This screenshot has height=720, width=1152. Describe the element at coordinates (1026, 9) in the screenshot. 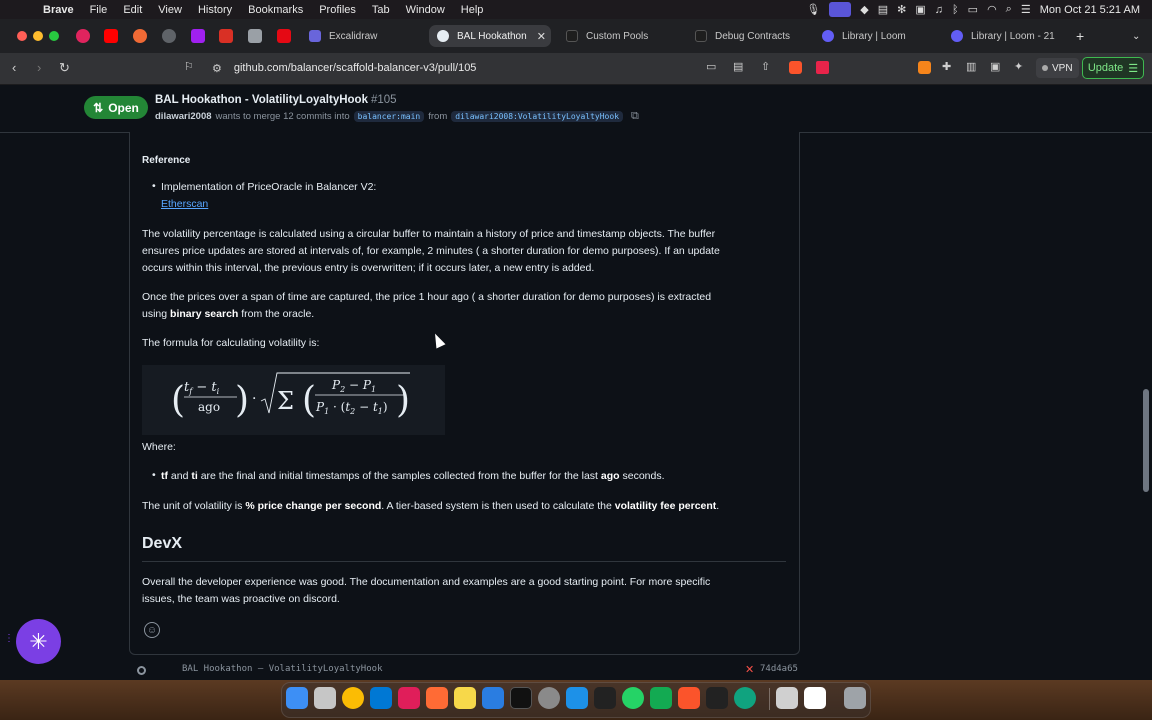

I see `control-center-icon: ☰` at that location.